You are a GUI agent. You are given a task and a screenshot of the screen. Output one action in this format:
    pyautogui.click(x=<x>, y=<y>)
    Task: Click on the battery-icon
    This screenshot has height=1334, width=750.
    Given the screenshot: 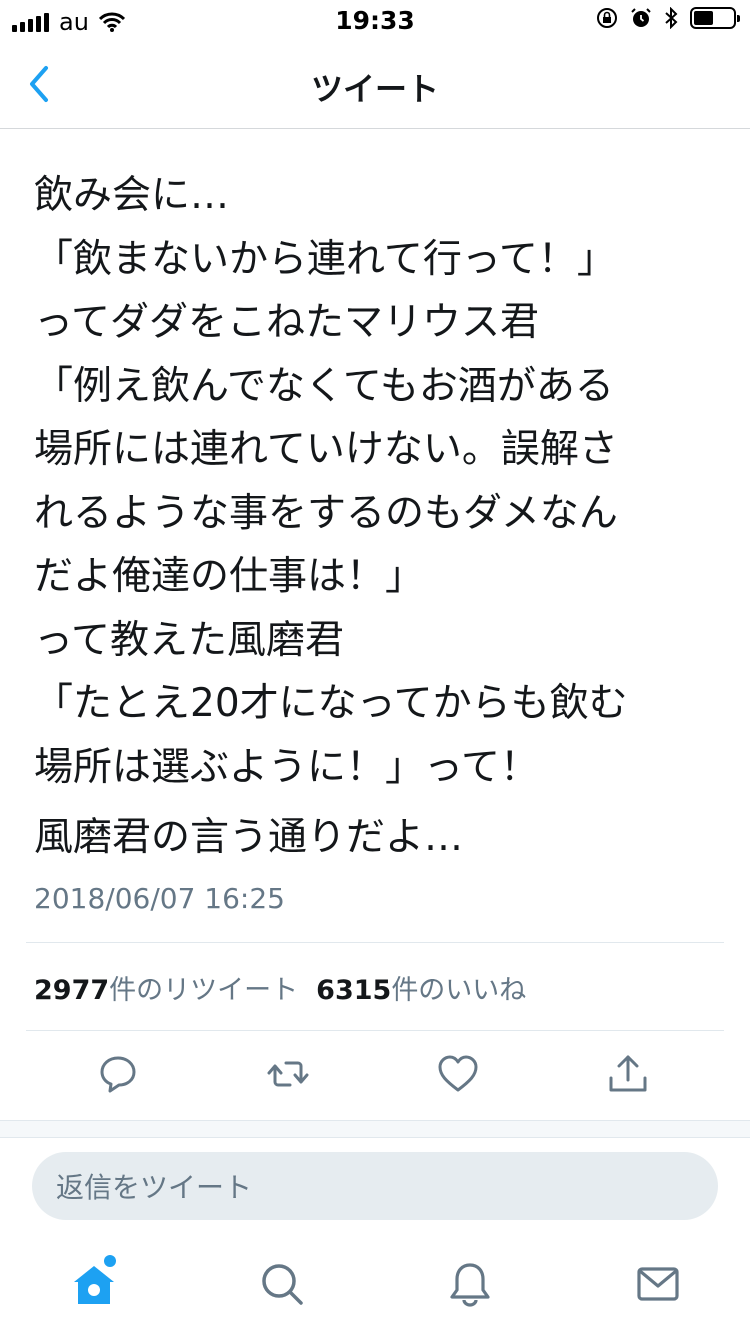 What is the action you would take?
    pyautogui.click(x=715, y=18)
    